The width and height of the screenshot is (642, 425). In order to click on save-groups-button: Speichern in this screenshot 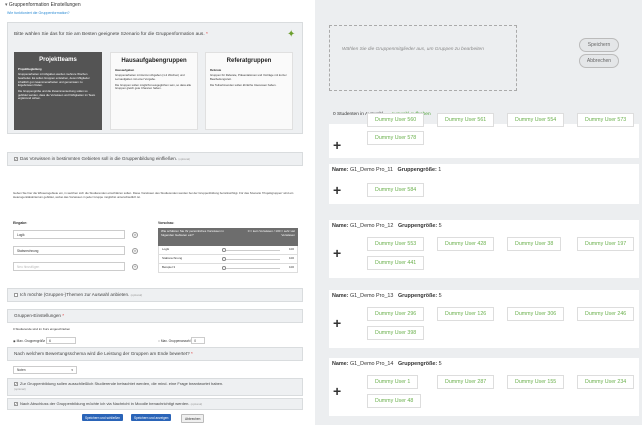, I will do `click(599, 45)`.